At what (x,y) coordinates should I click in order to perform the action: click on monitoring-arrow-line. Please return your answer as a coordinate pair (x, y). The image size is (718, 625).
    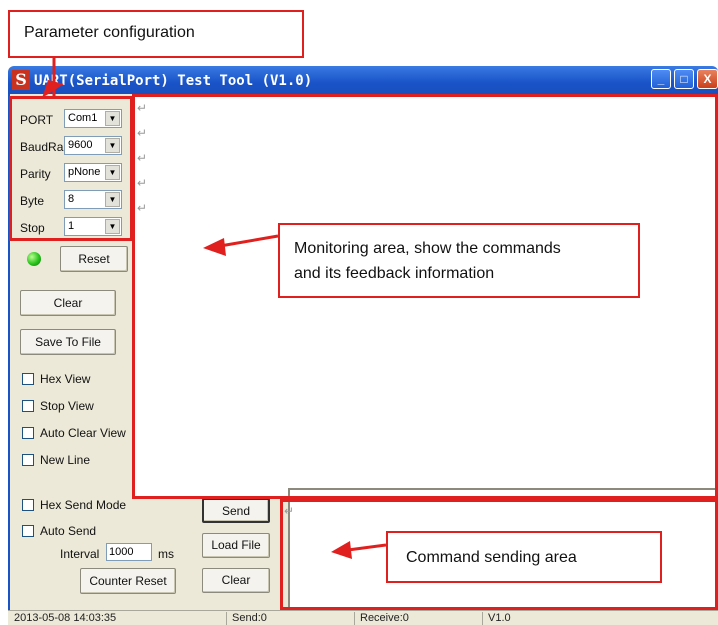
    Looking at the image, I should click on (249, 241).